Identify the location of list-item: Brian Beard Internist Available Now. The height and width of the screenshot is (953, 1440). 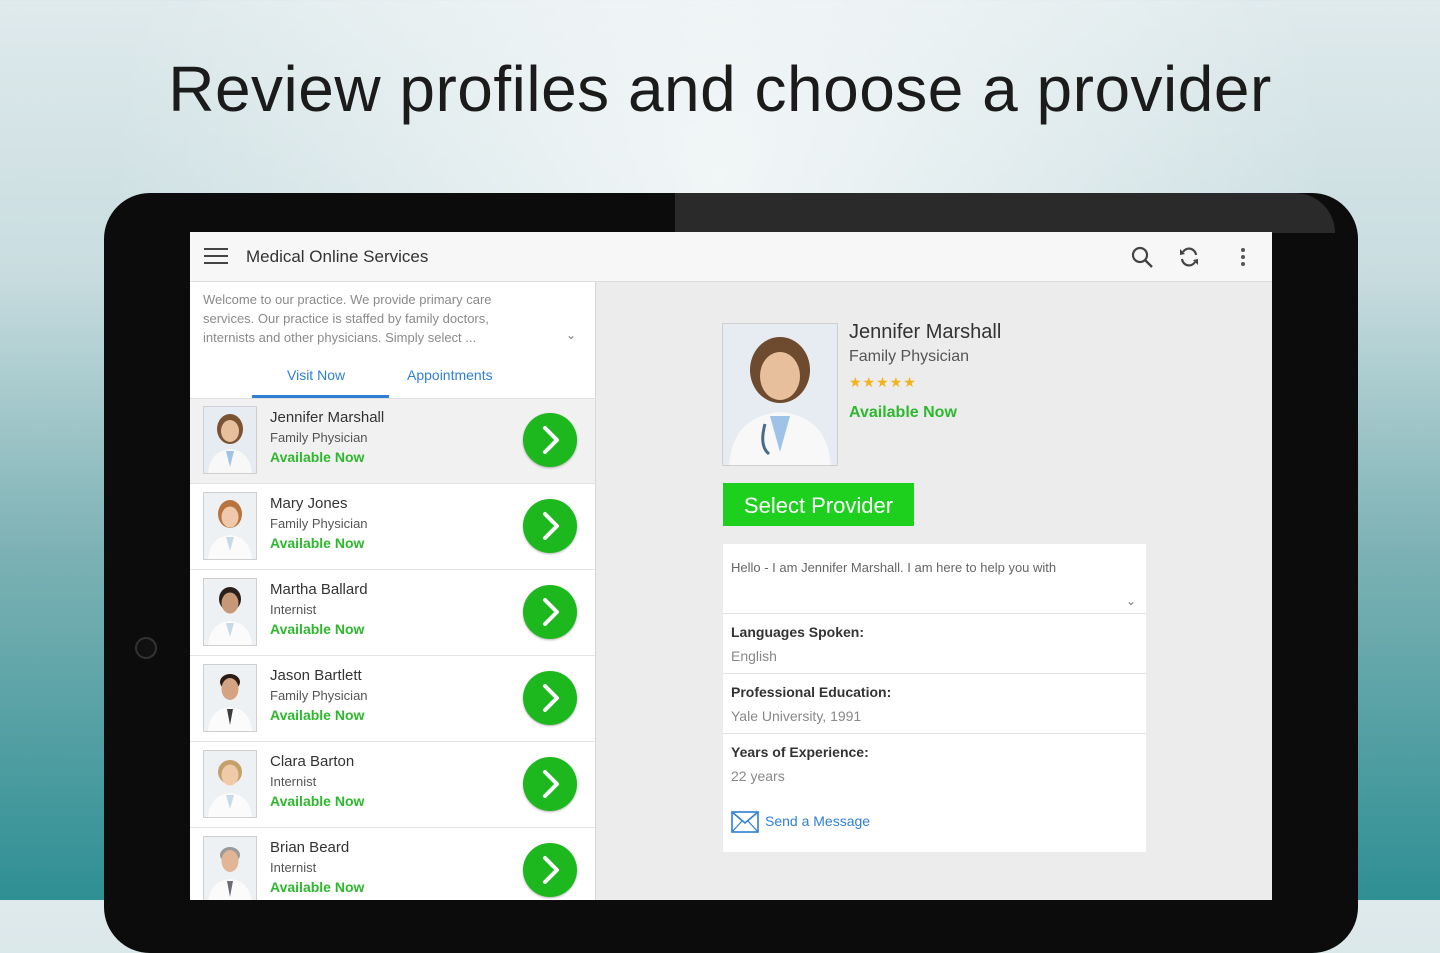
(392, 864).